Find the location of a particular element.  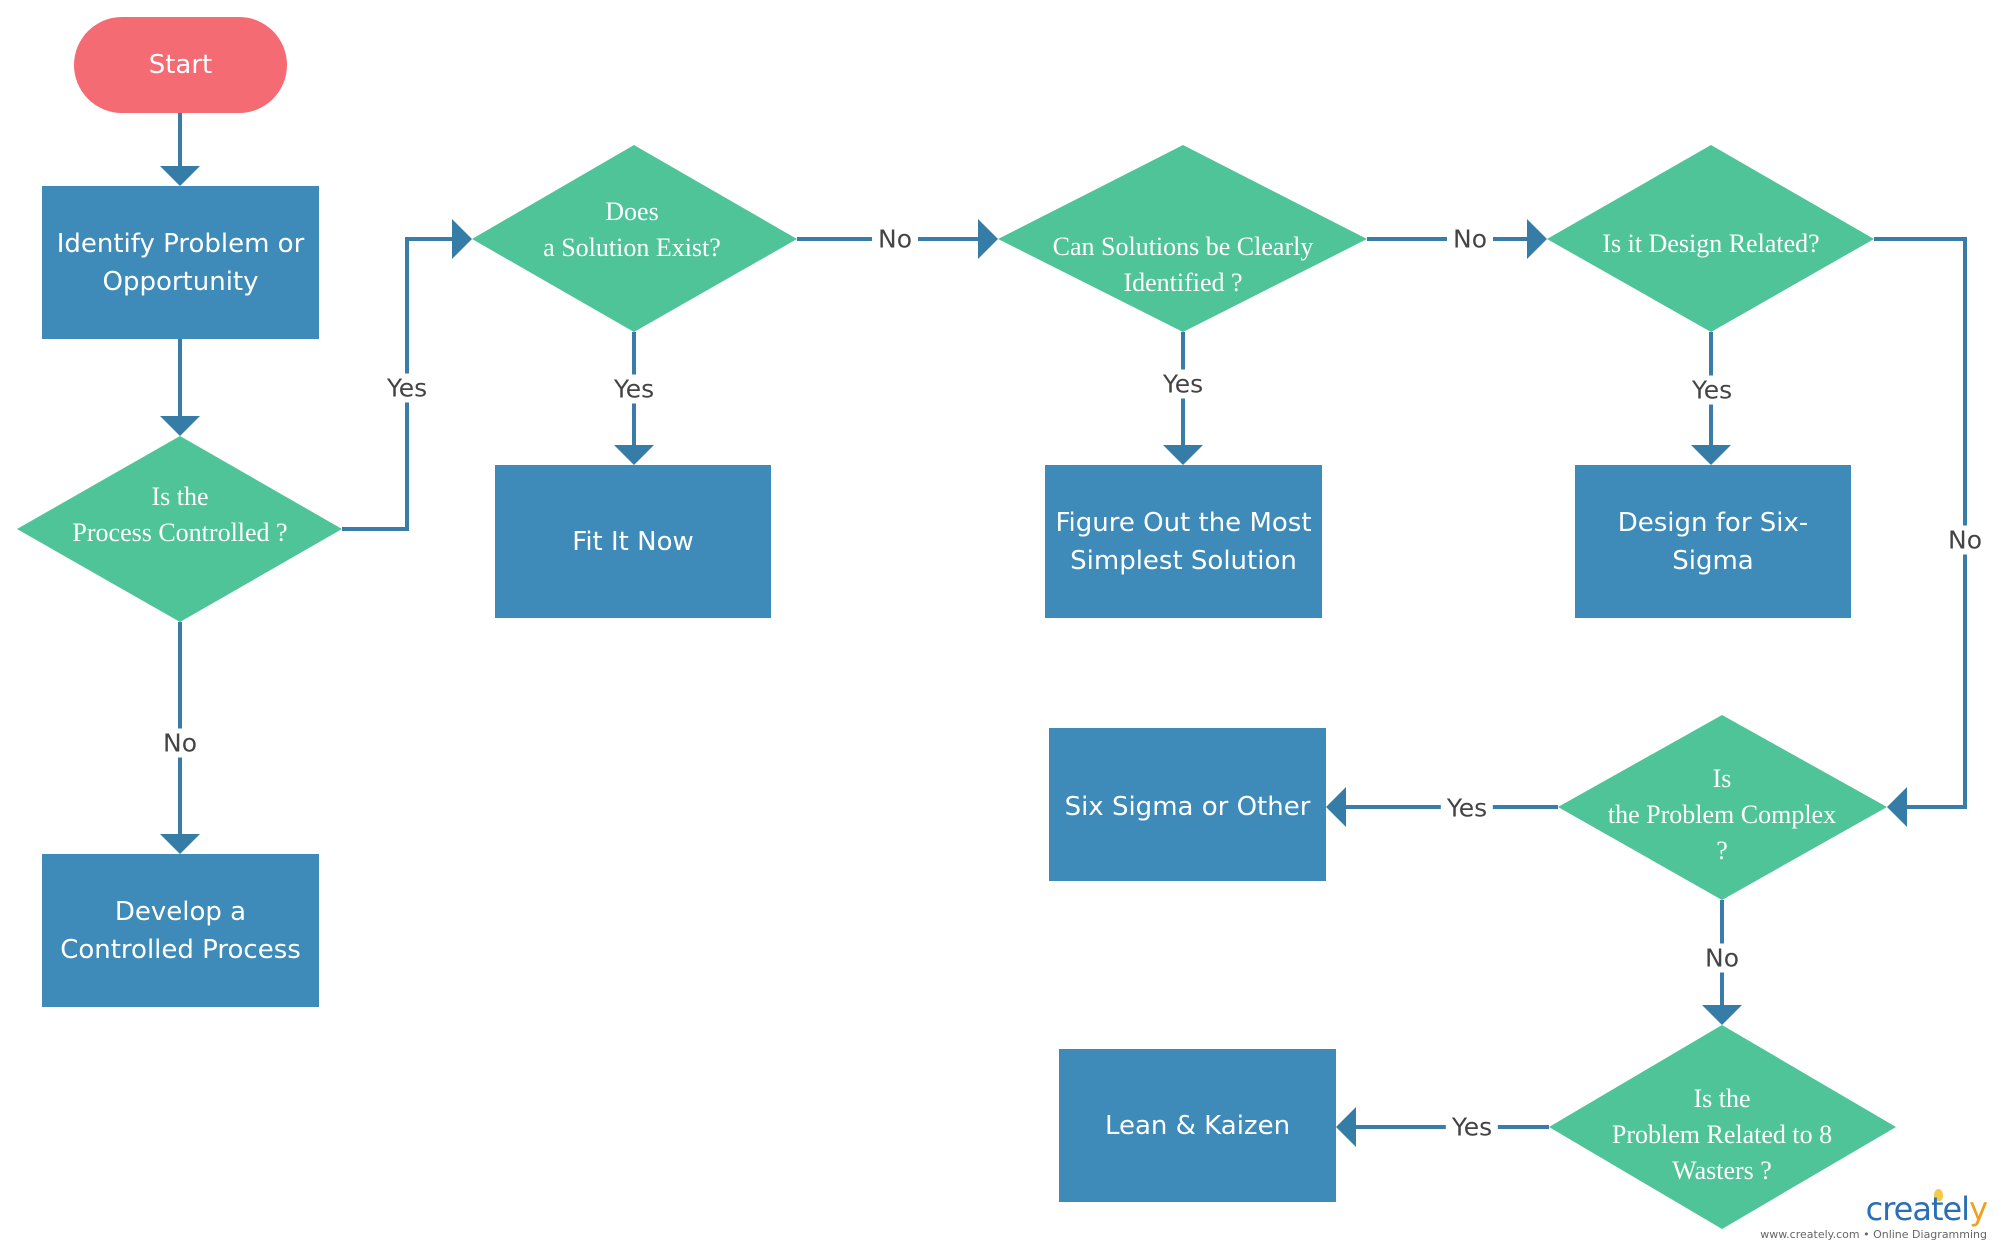

process-figure-out-solution: Figure Out the Most Simplest Solution is located at coordinates (1183, 541).